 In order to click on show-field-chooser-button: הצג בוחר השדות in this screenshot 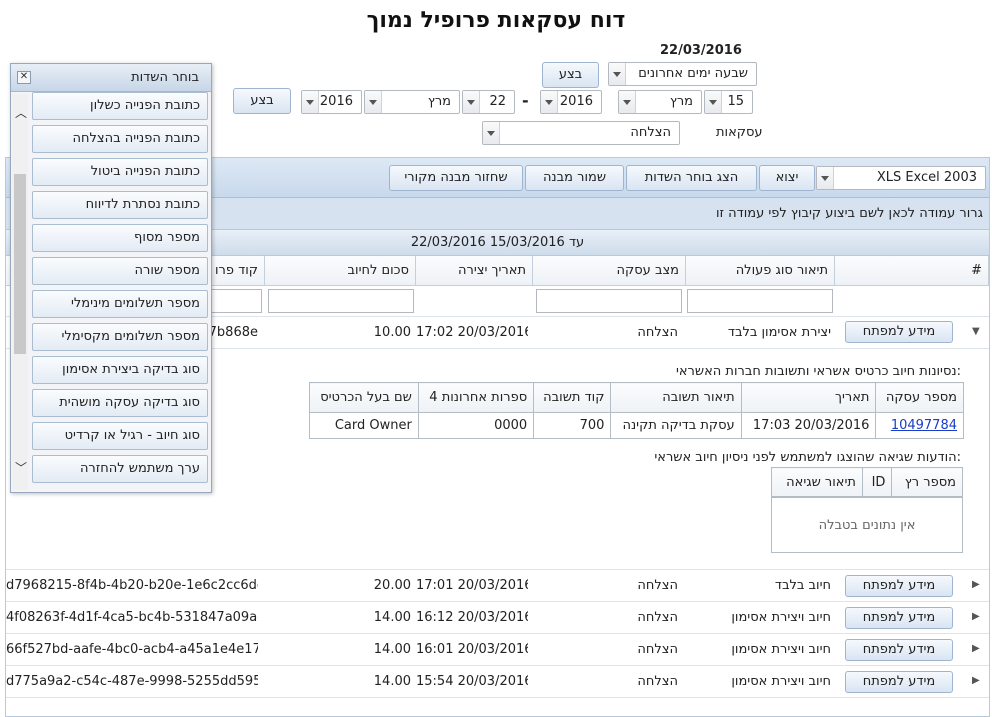, I will do `click(691, 178)`.